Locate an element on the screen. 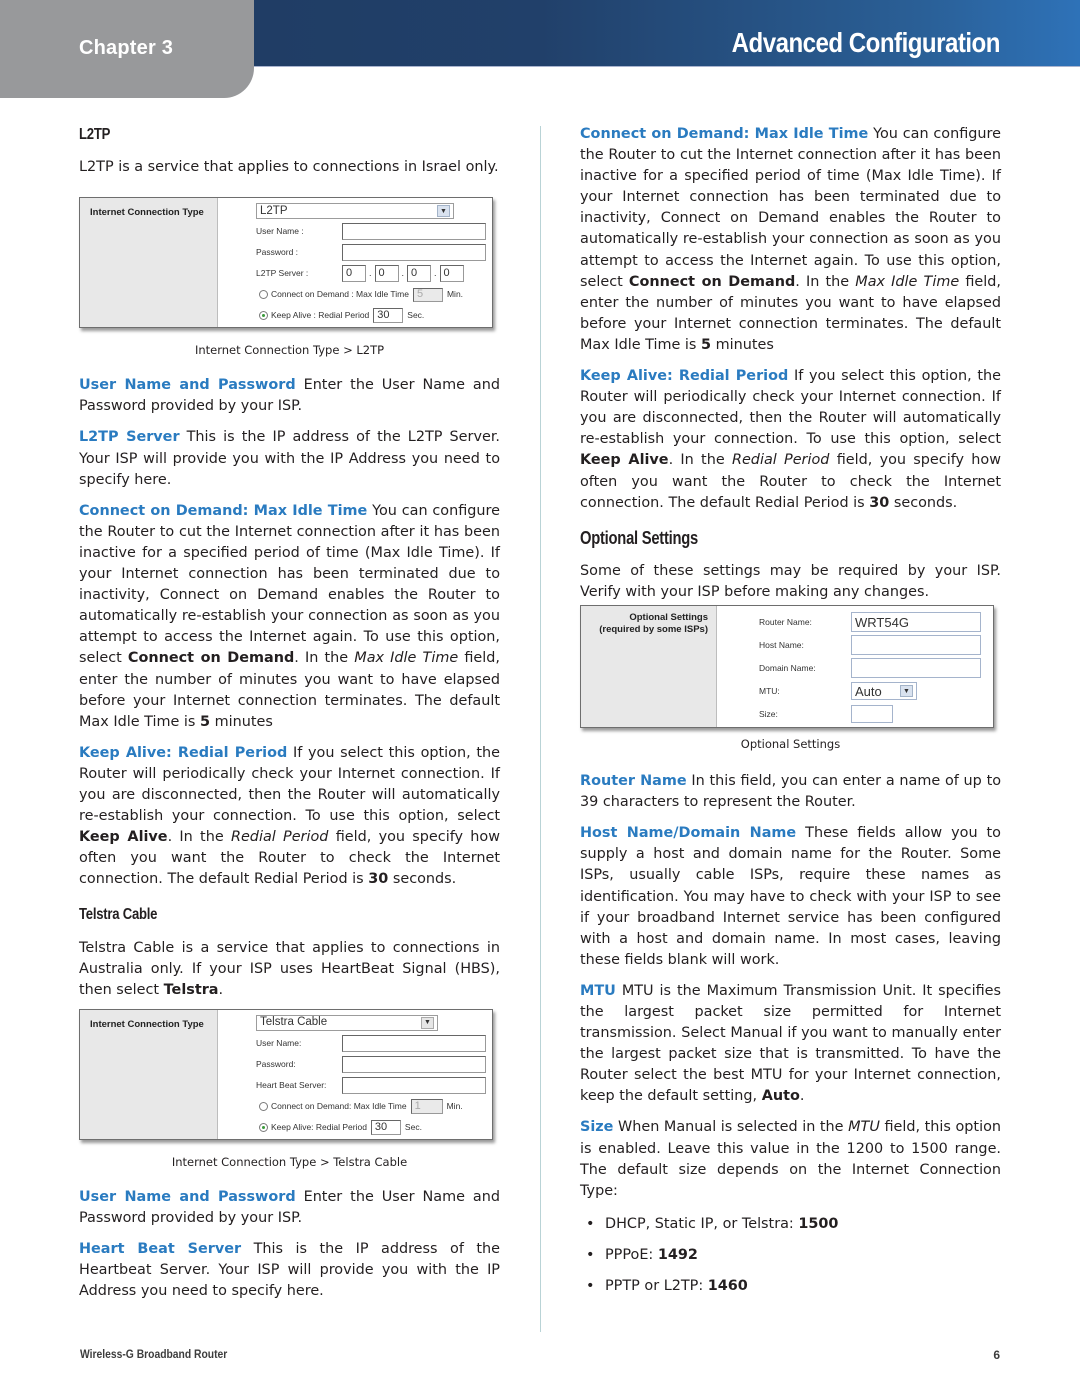  router-name-label: Router Name: is located at coordinates (785, 621).